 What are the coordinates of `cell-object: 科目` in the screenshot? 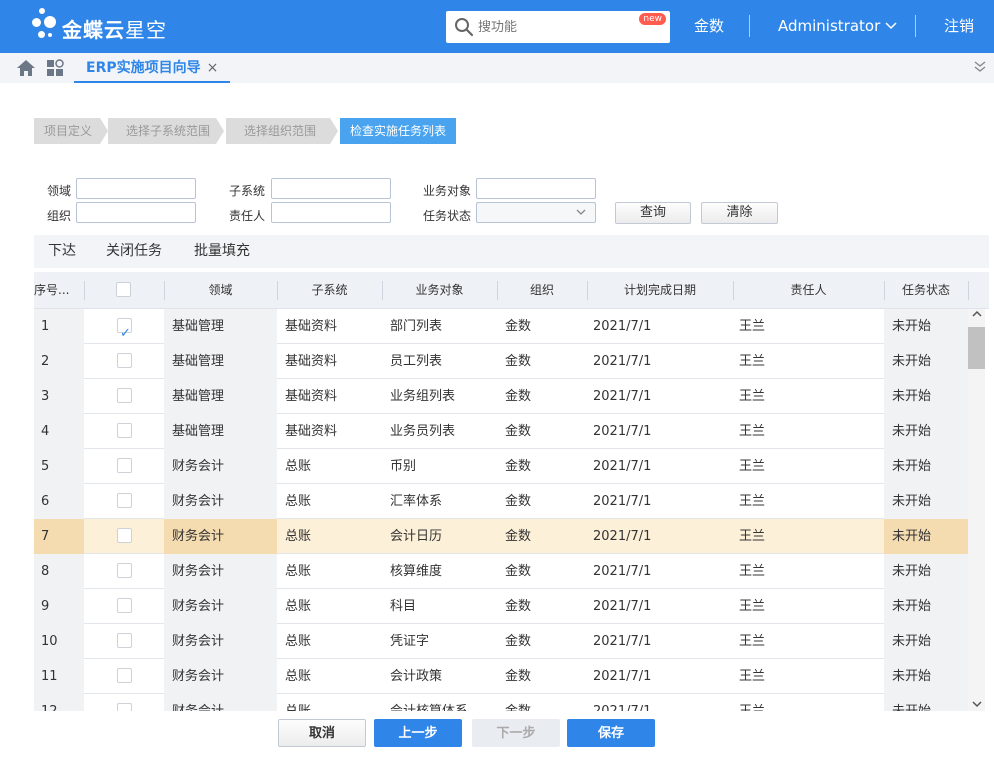 It's located at (439, 606).